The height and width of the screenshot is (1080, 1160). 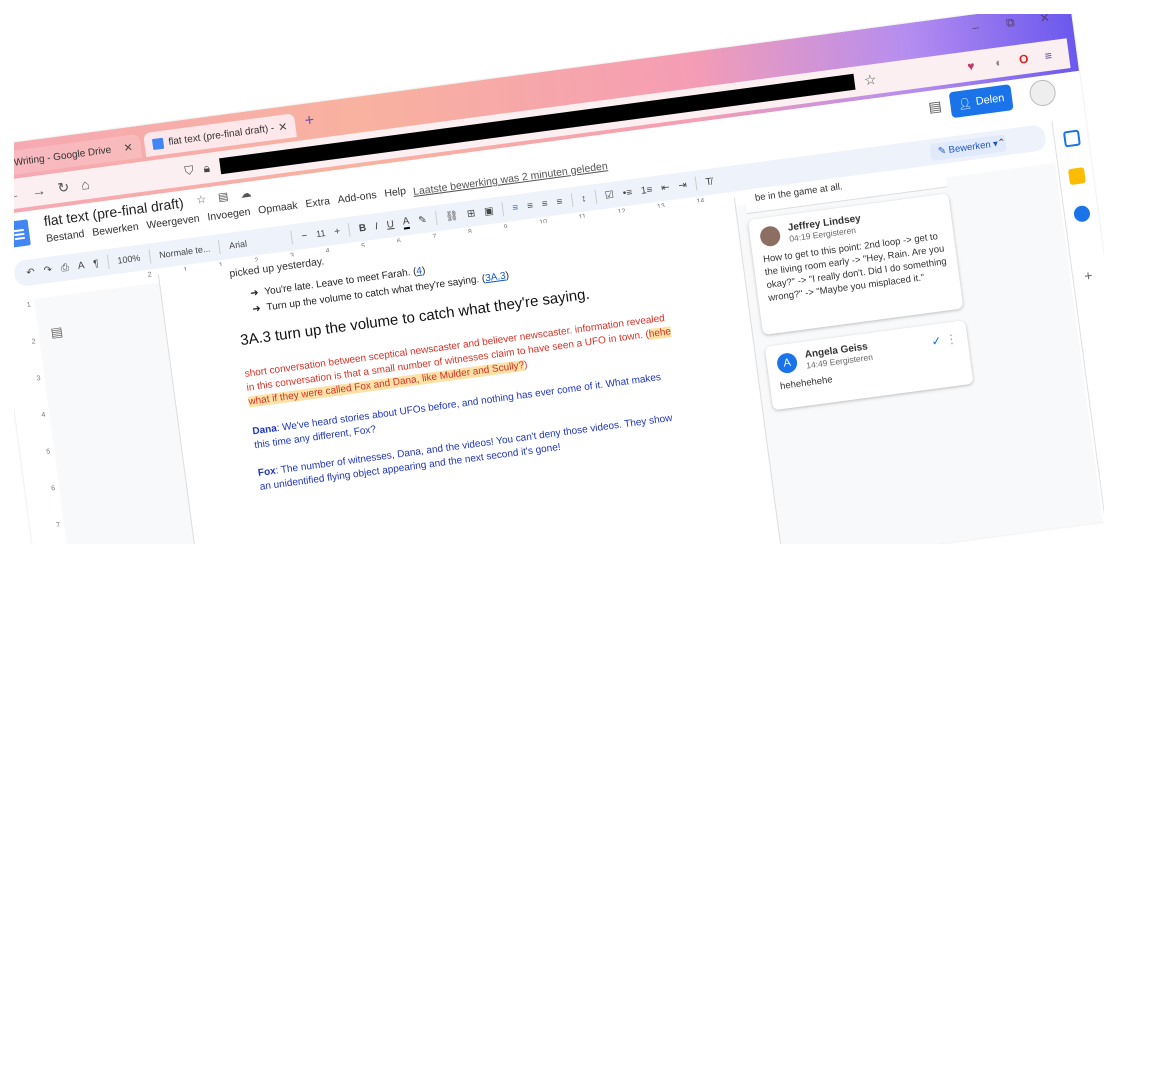 I want to click on user-avatar, so click(x=1043, y=93).